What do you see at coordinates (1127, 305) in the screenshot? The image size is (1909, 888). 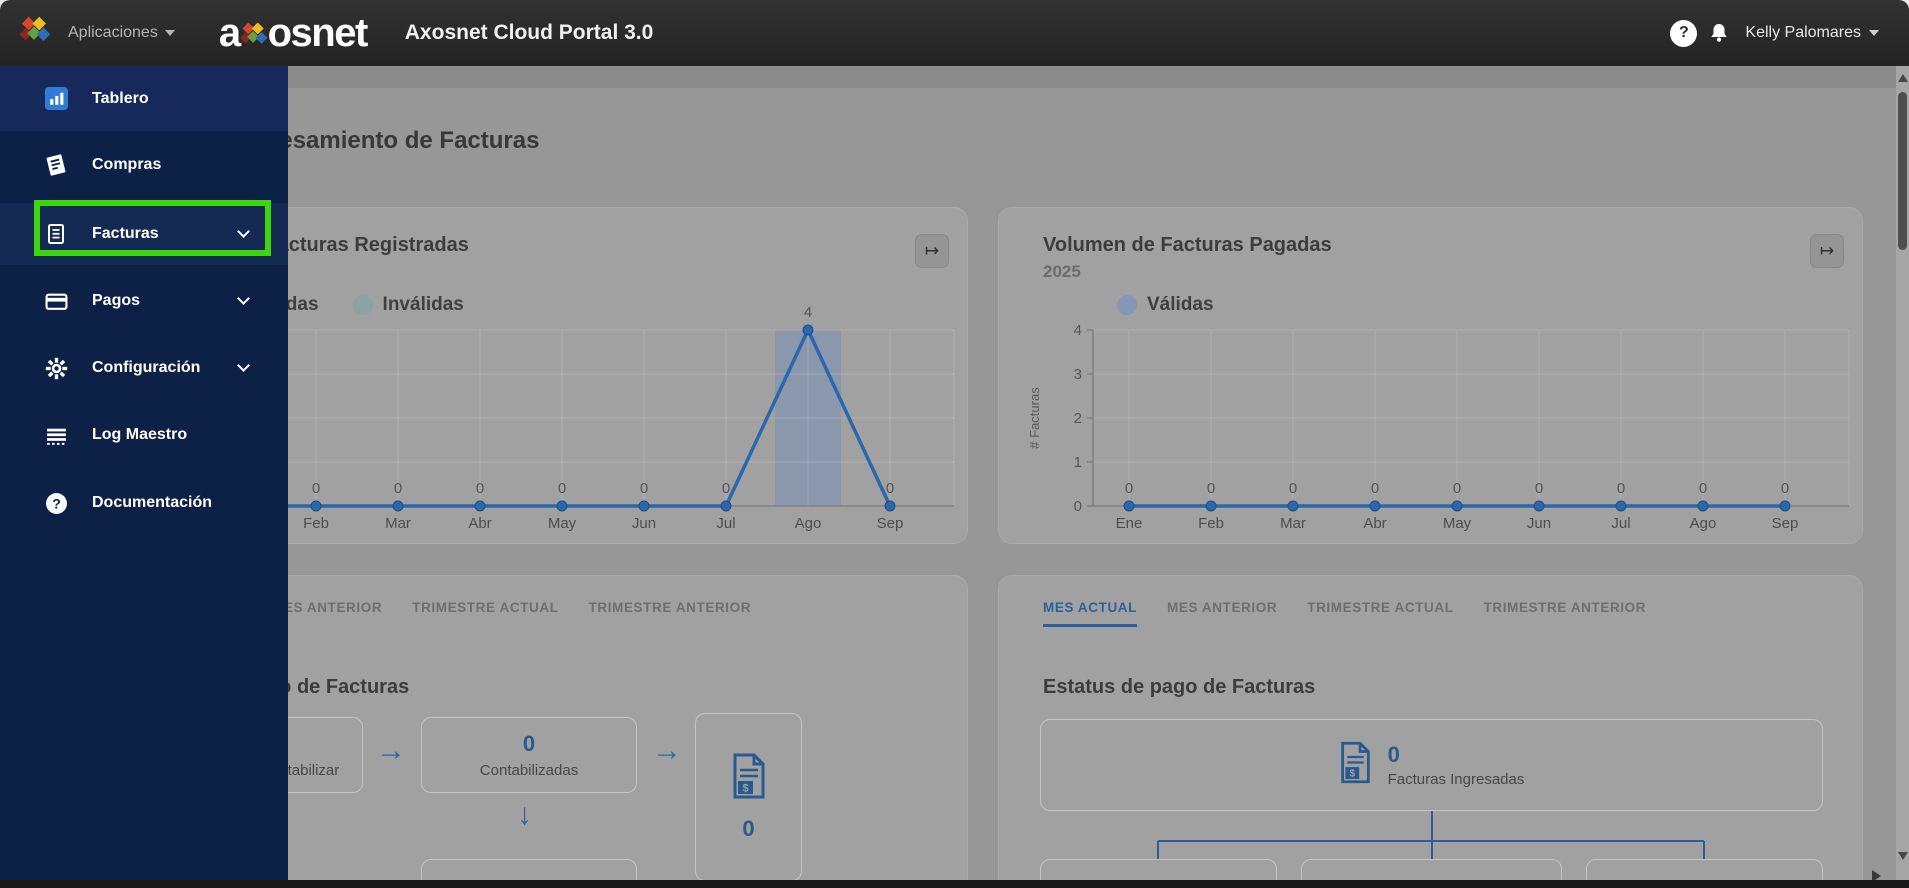 I see `legend-dot-icon` at bounding box center [1127, 305].